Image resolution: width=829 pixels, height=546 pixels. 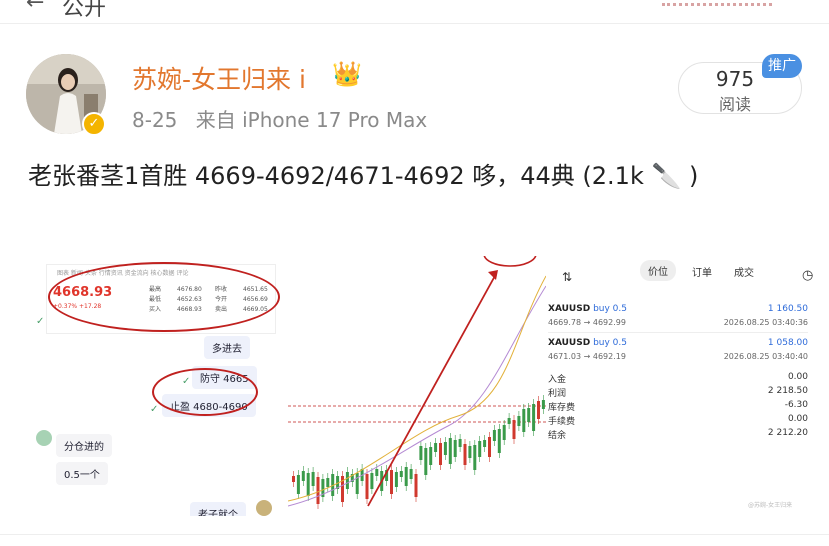 I want to click on post-source: 来自 iPhone 17 Pro Max, so click(x=311, y=120).